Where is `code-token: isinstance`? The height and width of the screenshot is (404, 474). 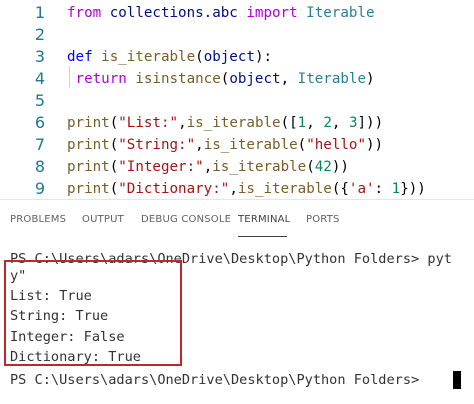 code-token: isinstance is located at coordinates (178, 79).